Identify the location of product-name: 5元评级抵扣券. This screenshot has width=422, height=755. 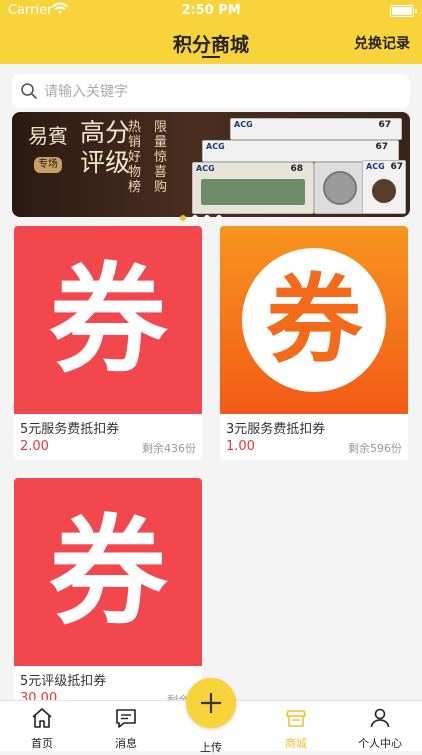
(63, 681).